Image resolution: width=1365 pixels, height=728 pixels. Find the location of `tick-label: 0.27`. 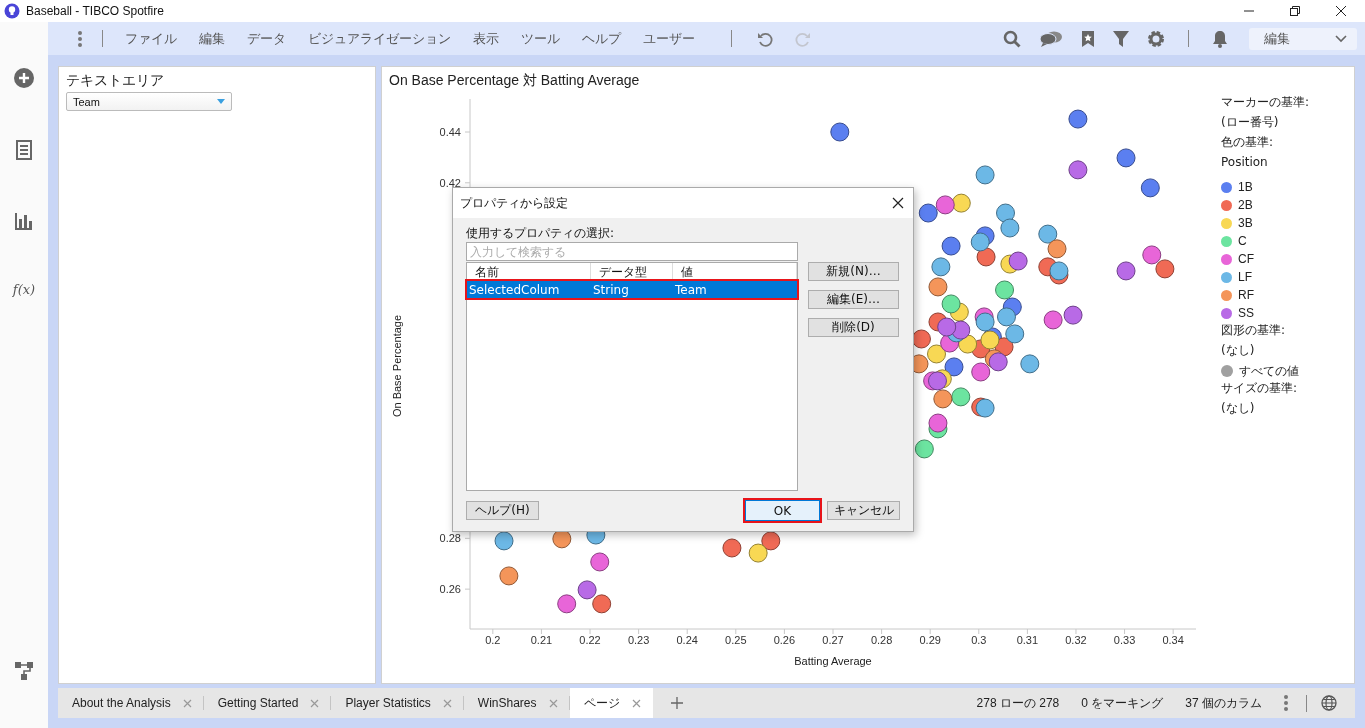

tick-label: 0.27 is located at coordinates (833, 640).